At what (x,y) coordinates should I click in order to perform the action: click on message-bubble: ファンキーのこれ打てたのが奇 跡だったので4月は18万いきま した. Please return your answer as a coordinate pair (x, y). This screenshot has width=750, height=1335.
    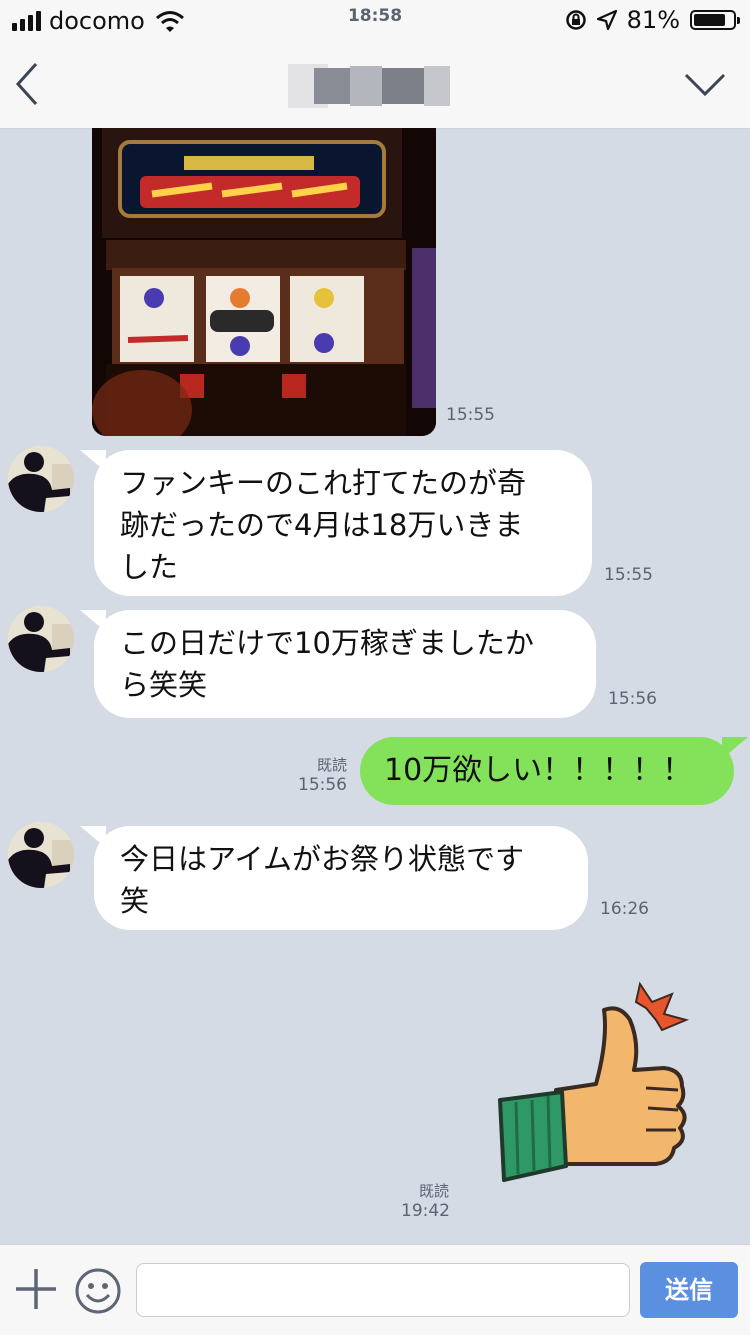
    Looking at the image, I should click on (336, 523).